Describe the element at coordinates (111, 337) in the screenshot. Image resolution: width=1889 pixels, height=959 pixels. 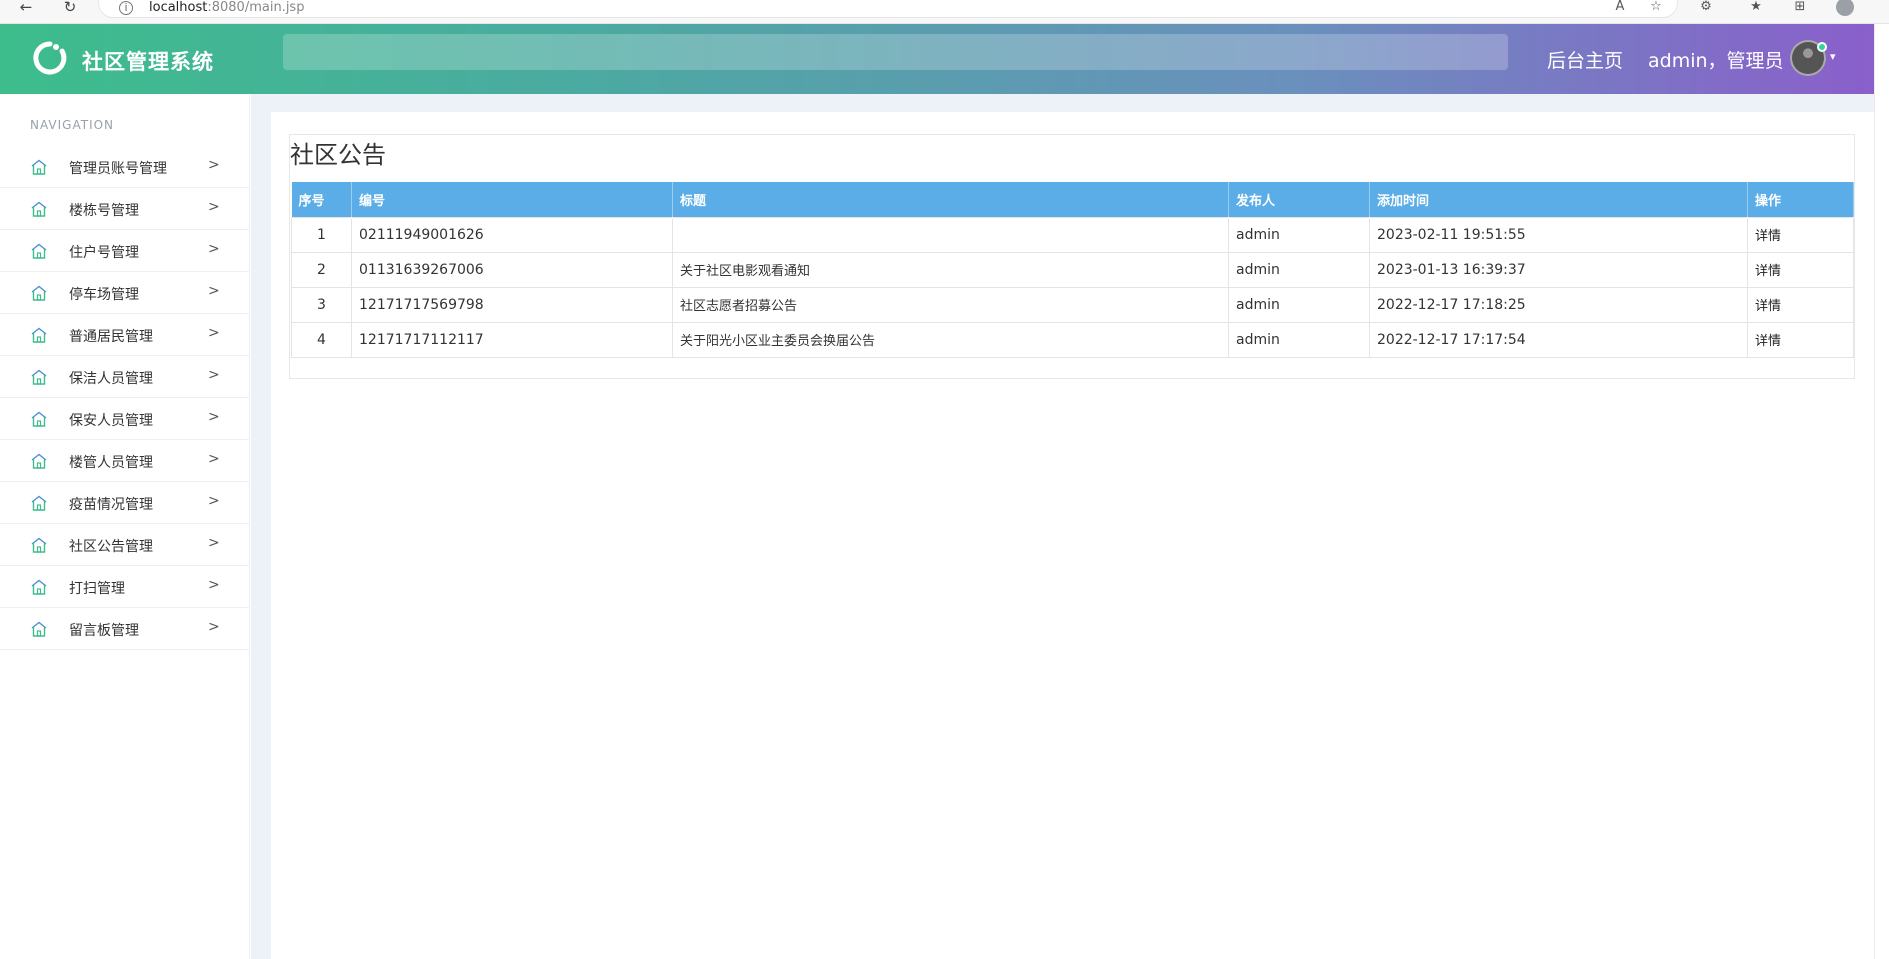
I see `sidebar-item-label: 普通居民管理` at that location.